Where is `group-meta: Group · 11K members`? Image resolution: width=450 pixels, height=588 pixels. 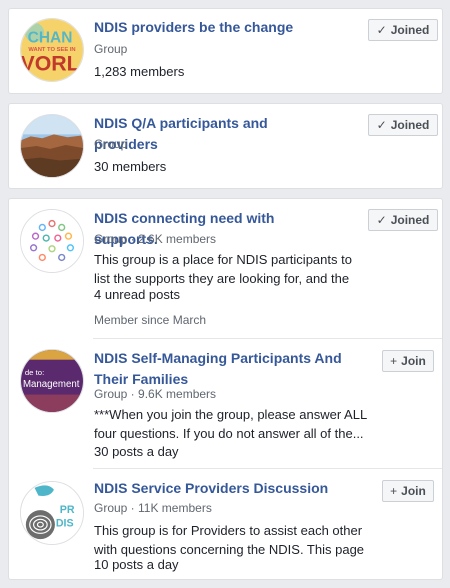
group-meta: Group · 11K members is located at coordinates (153, 508).